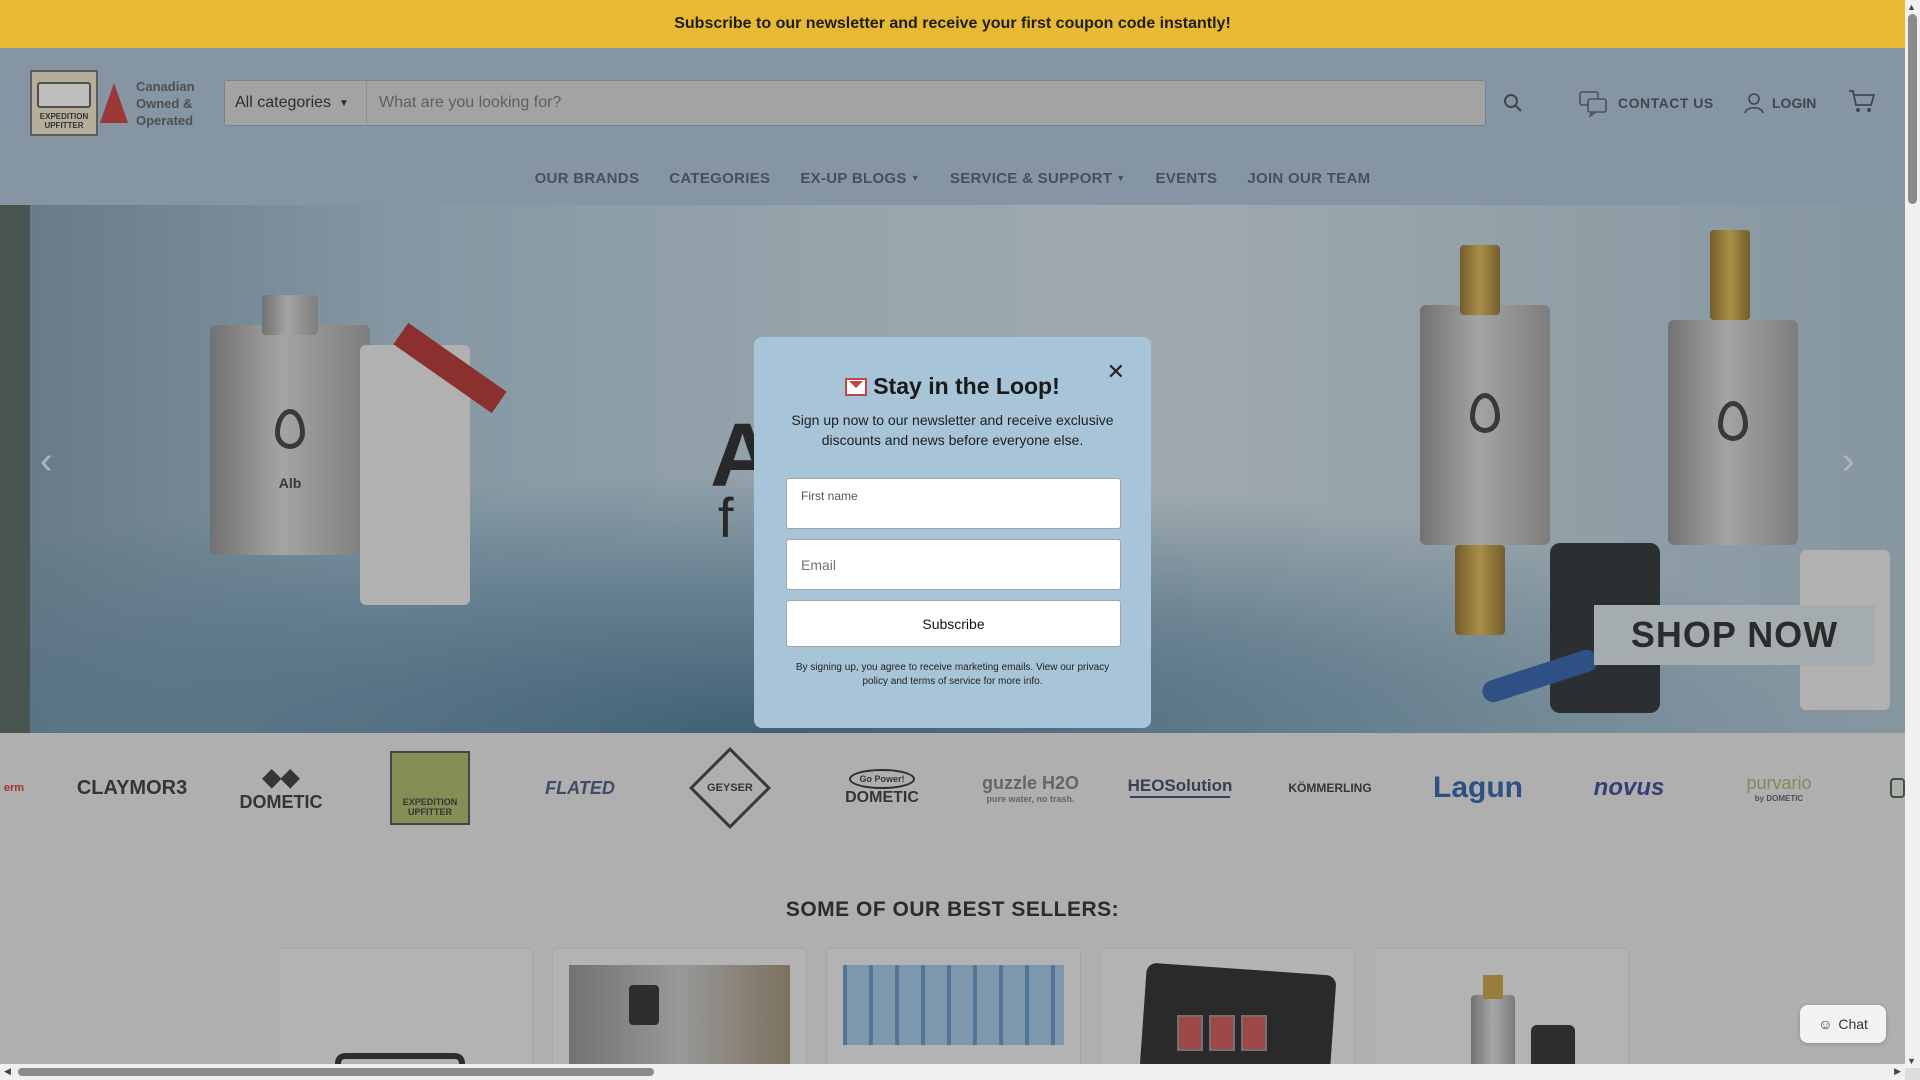 The width and height of the screenshot is (1920, 1080). I want to click on brand-logo: novus, so click(1629, 788).